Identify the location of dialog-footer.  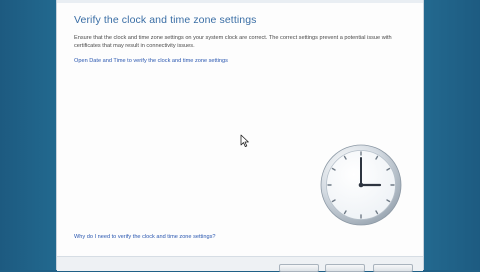
(240, 263).